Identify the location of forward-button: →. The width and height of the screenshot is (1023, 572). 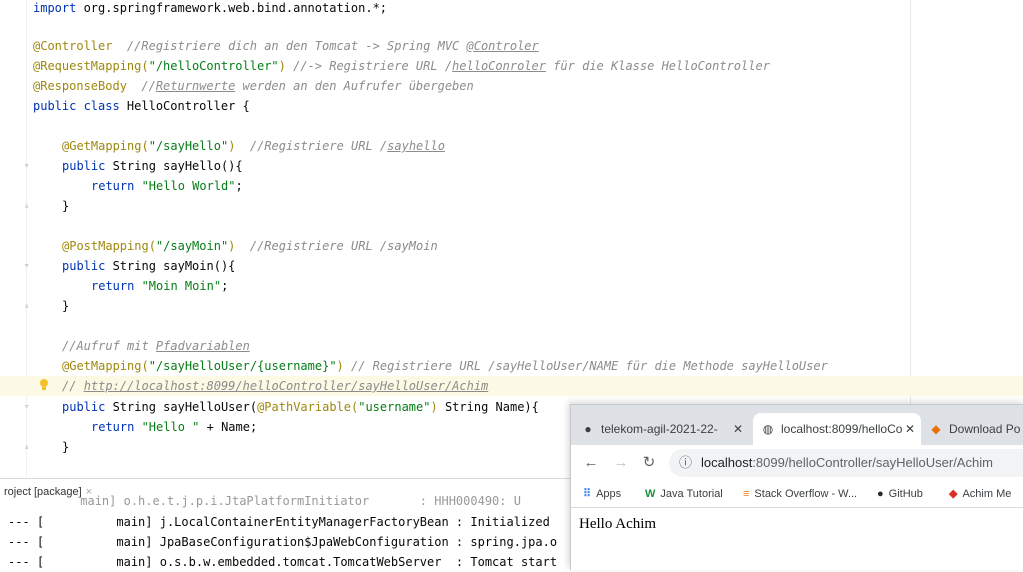
(621, 463).